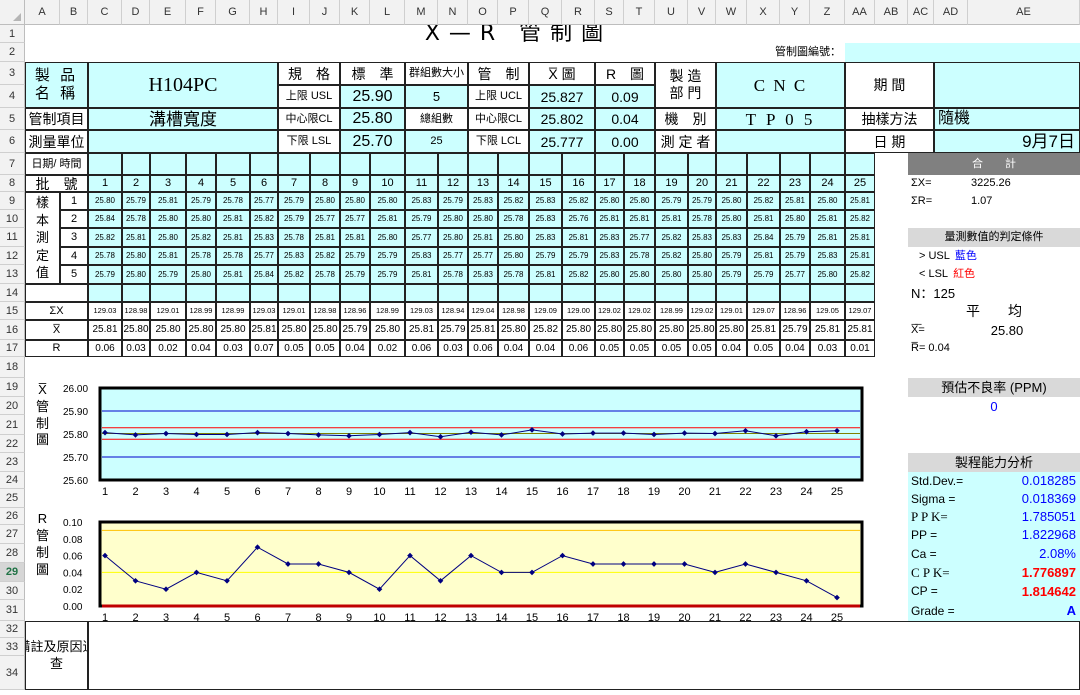 Image resolution: width=1080 pixels, height=695 pixels. I want to click on machine-value: T P 0 5, so click(780, 119).